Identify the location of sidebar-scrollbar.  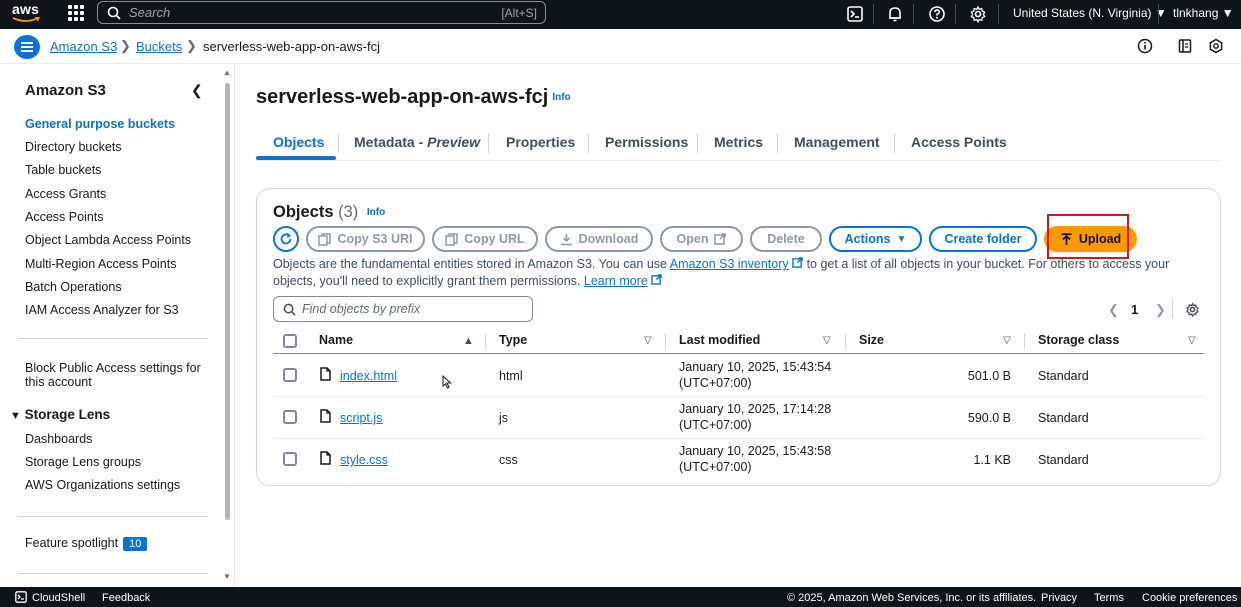
(227, 301).